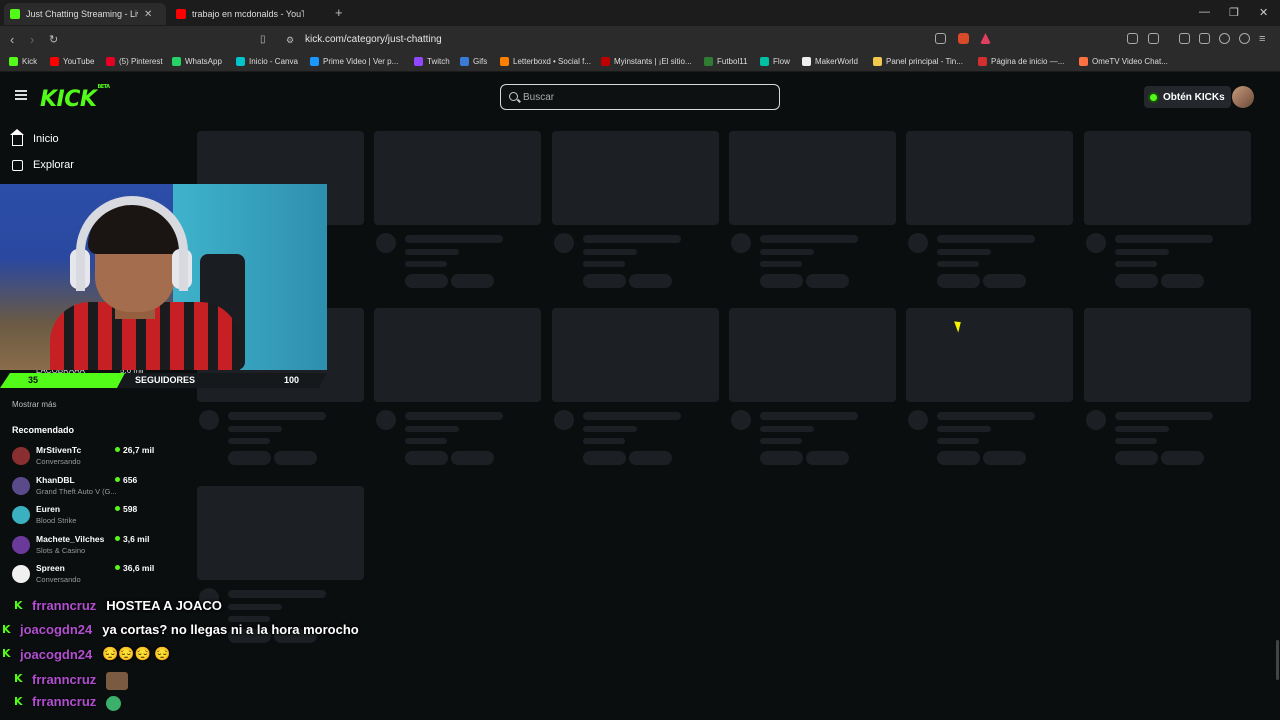 The width and height of the screenshot is (1280, 720). What do you see at coordinates (34, 137) in the screenshot?
I see `sidebar-item-inicio: Inicio` at bounding box center [34, 137].